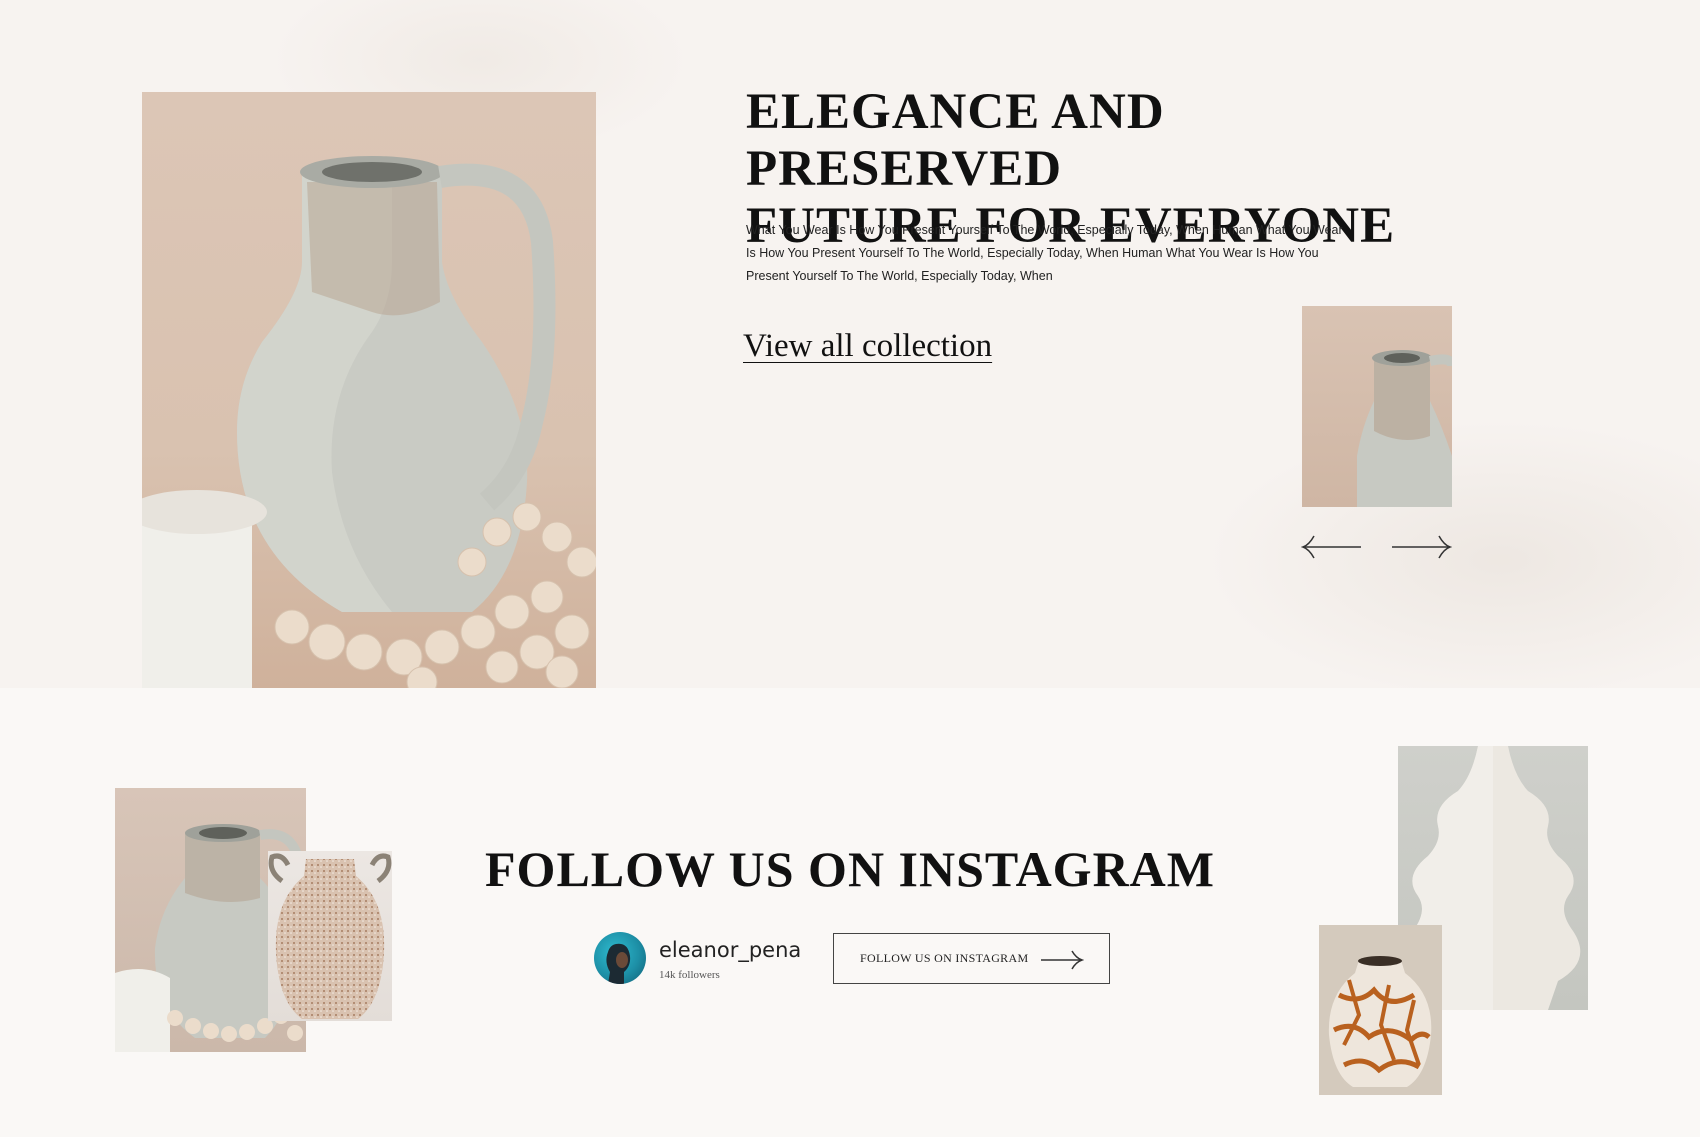 This screenshot has width=1700, height=1137. I want to click on hero-product-image, so click(369, 390).